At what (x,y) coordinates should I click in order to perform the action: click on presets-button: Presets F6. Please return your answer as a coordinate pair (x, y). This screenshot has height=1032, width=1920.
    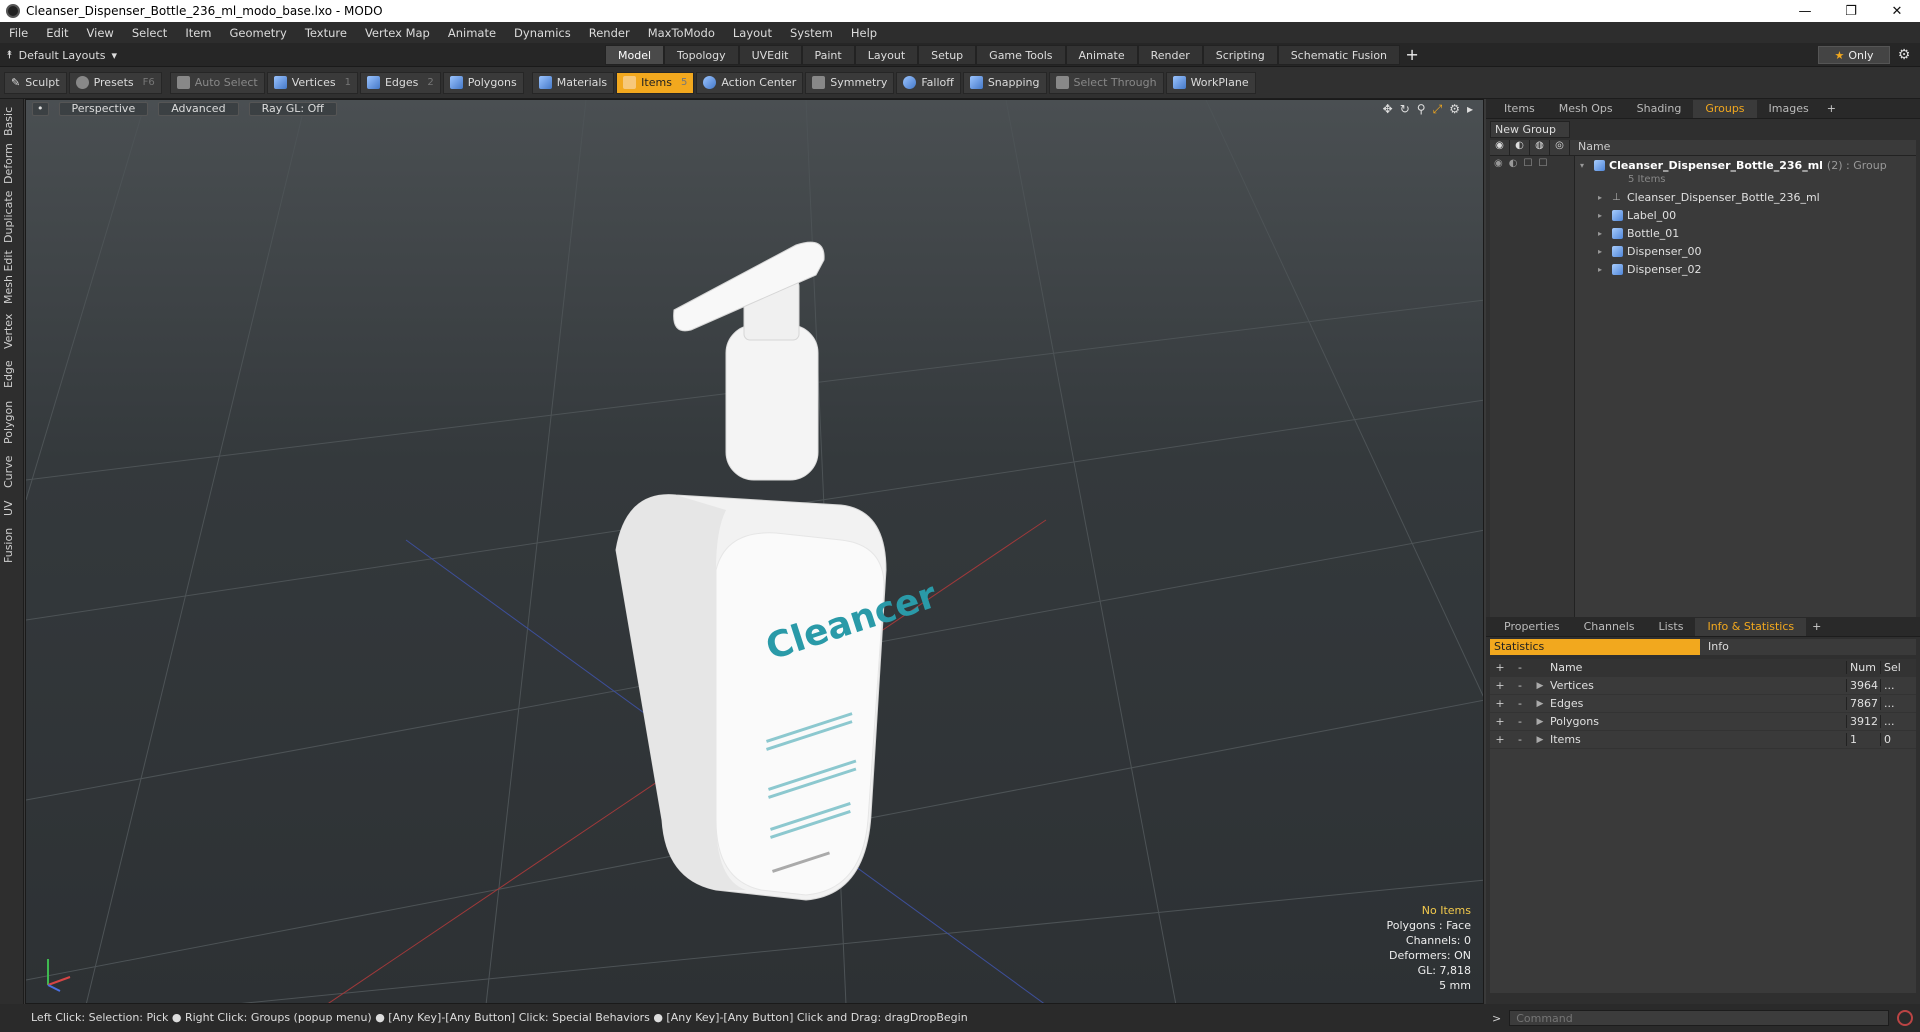
    Looking at the image, I should click on (115, 82).